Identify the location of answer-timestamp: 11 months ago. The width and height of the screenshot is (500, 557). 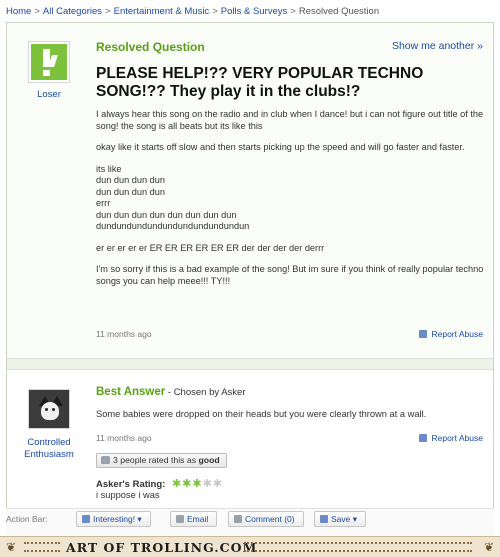
(124, 438).